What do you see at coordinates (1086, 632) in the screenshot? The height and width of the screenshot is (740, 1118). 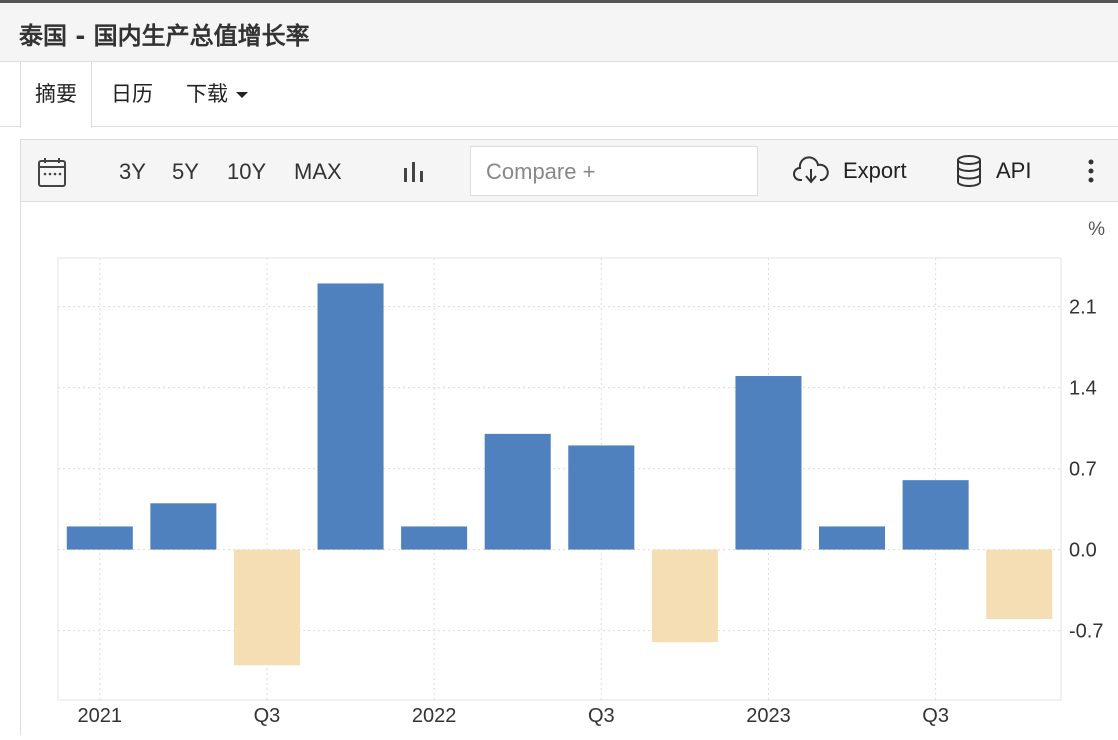 I see `y-tick-label: -0.7` at bounding box center [1086, 632].